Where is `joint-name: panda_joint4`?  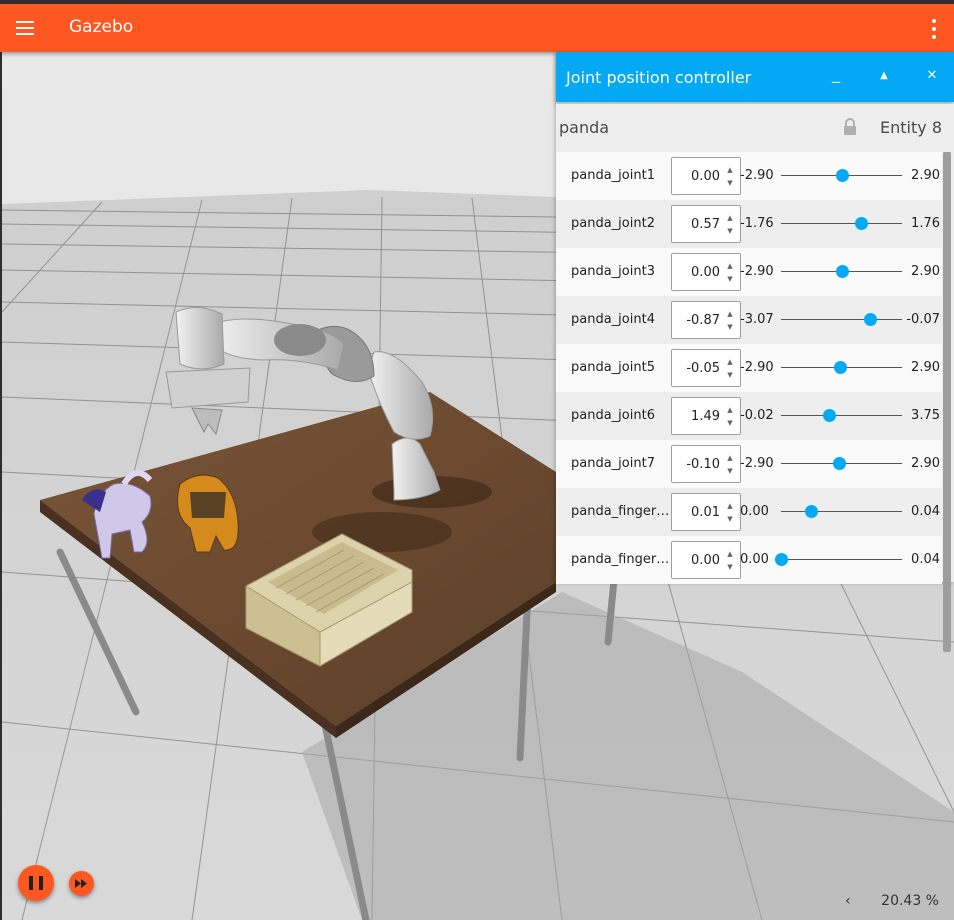
joint-name: panda_joint4 is located at coordinates (613, 319).